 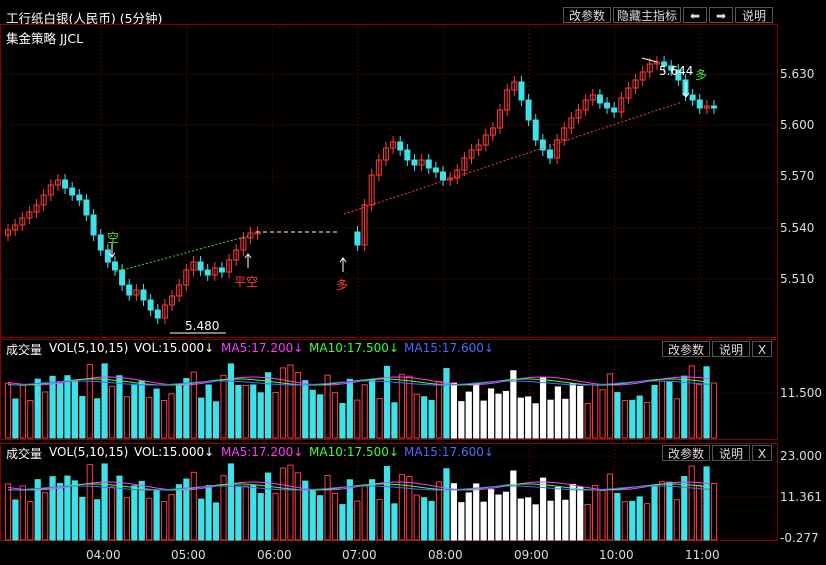 What do you see at coordinates (797, 176) in the screenshot?
I see `y-tick-5570: 5.570` at bounding box center [797, 176].